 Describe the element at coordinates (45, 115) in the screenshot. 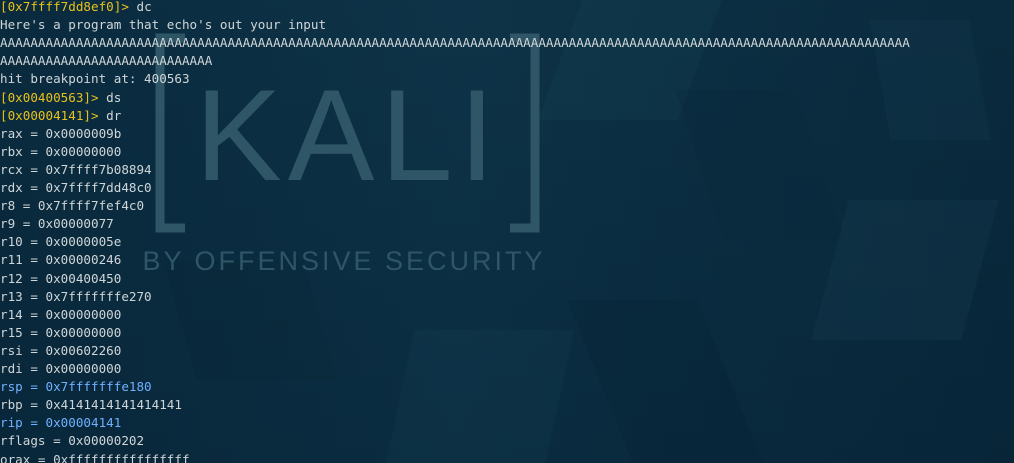

I see `prompt-address: 0x00004141` at that location.